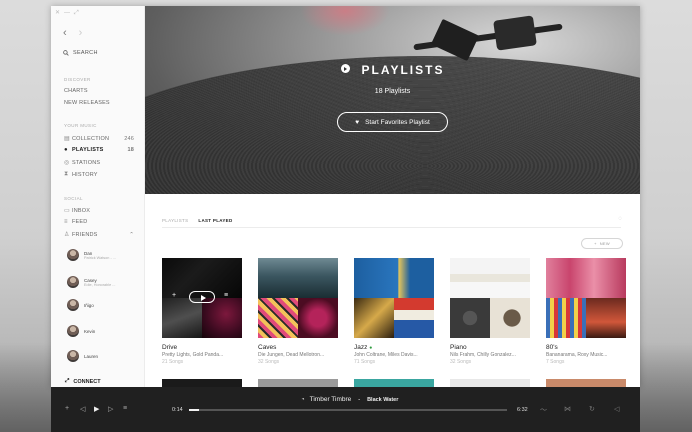 The width and height of the screenshot is (692, 432). I want to click on maximize-window-icon: ⤢, so click(76, 13).